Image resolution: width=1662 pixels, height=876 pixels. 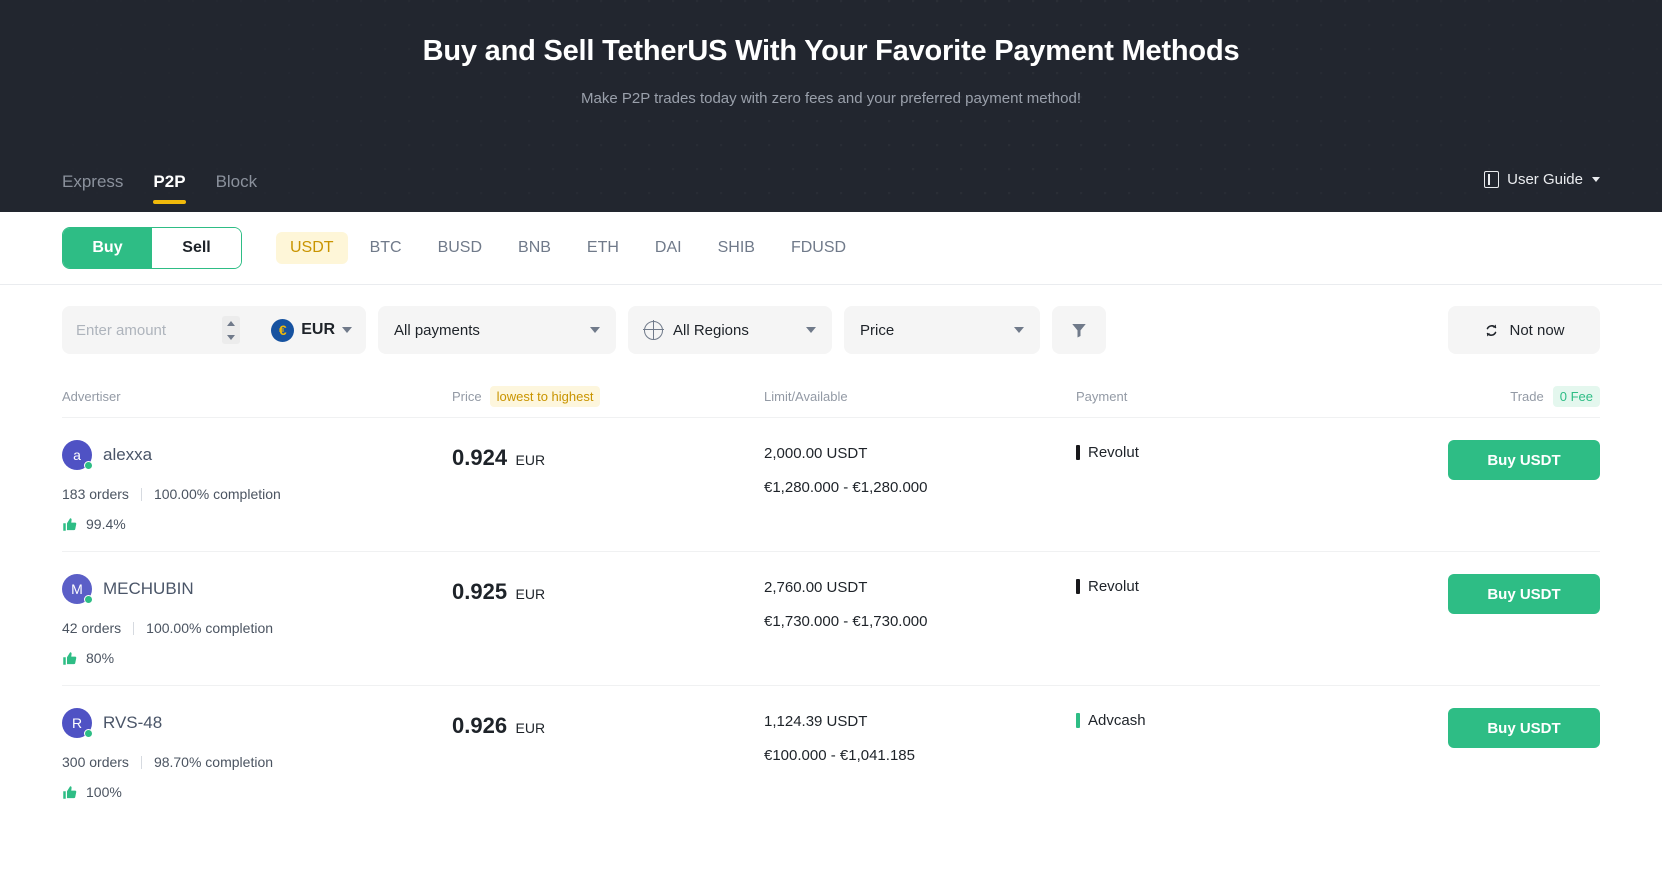 What do you see at coordinates (312, 248) in the screenshot?
I see `coin-tab-usdt: USDT` at bounding box center [312, 248].